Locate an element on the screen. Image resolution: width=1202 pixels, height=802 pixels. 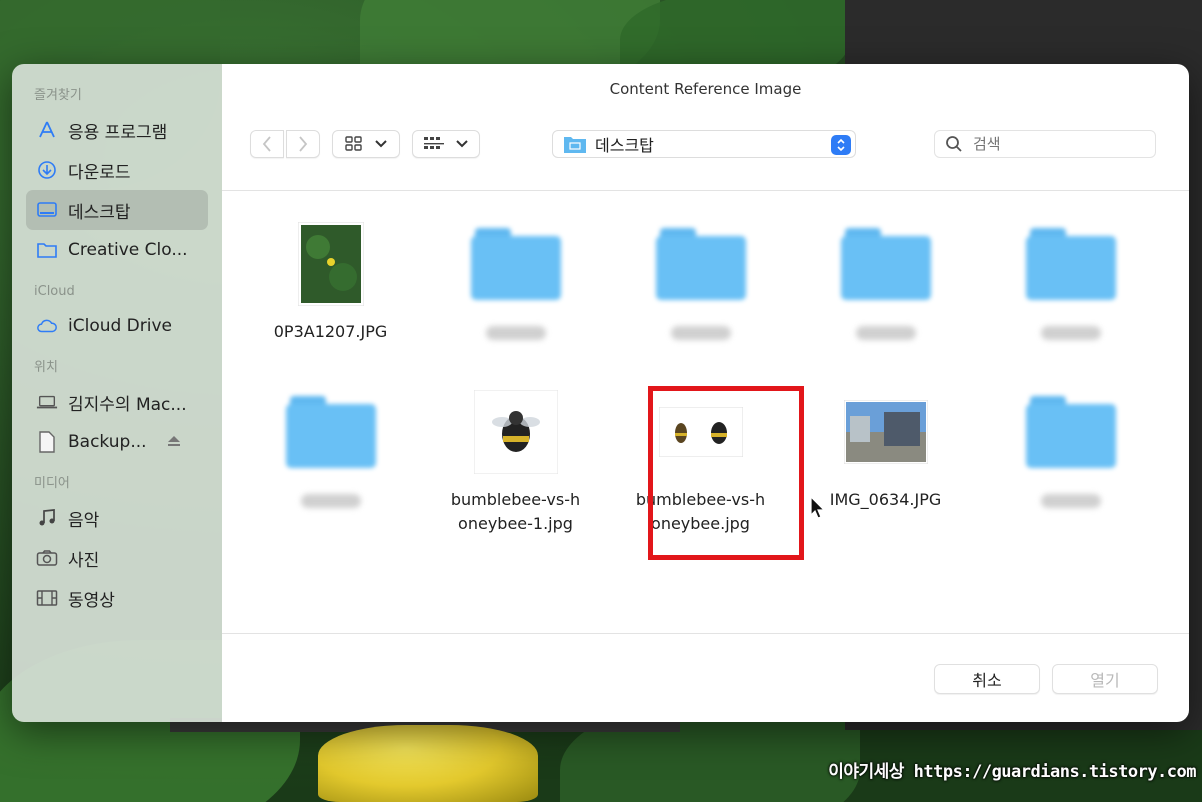
sidebar-item: 데스크탑 is located at coordinates (117, 210).